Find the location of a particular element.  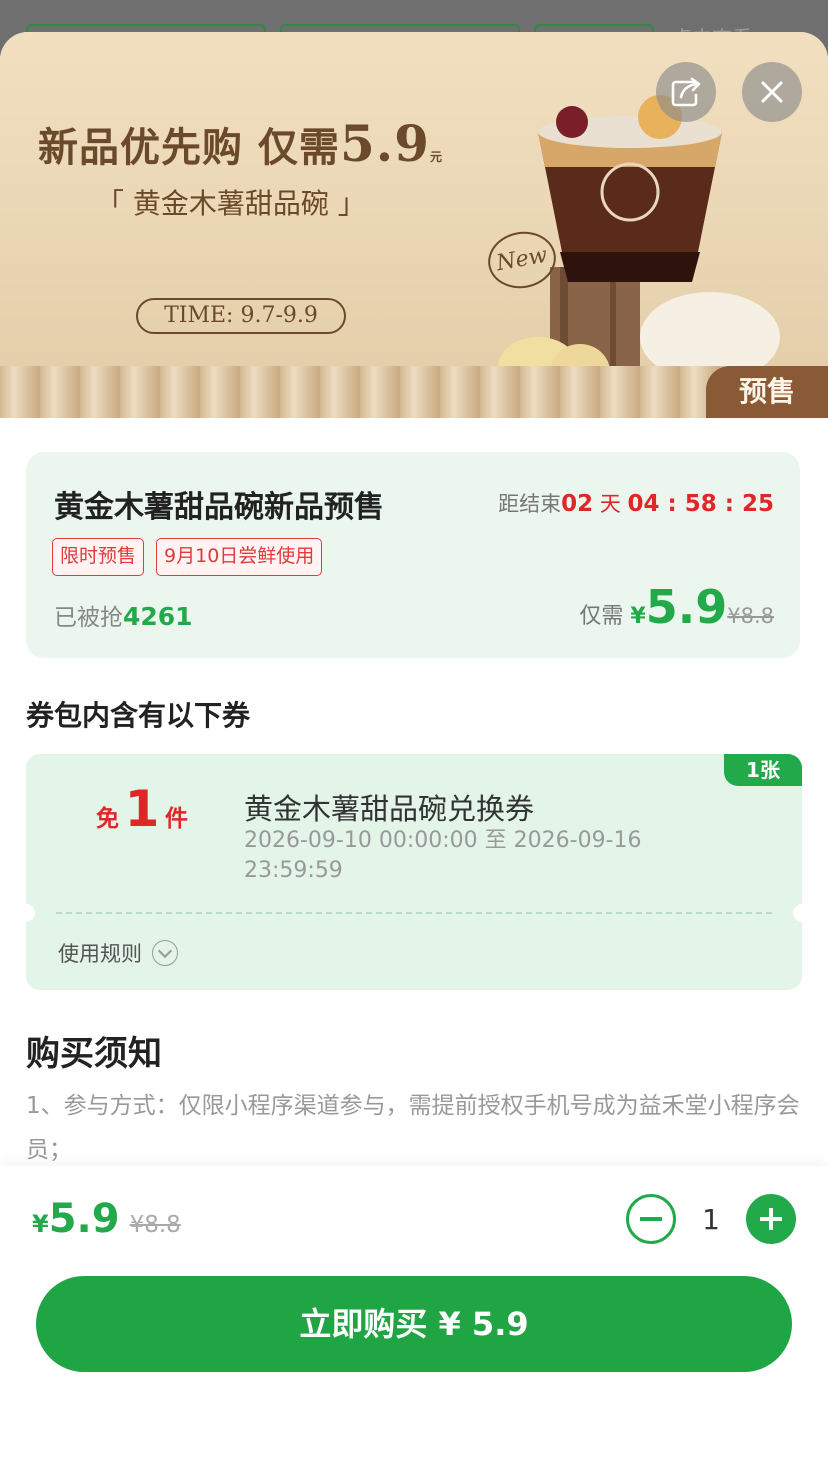

buy-now-button: 立即购买 ¥ 5.9 is located at coordinates (414, 1324).